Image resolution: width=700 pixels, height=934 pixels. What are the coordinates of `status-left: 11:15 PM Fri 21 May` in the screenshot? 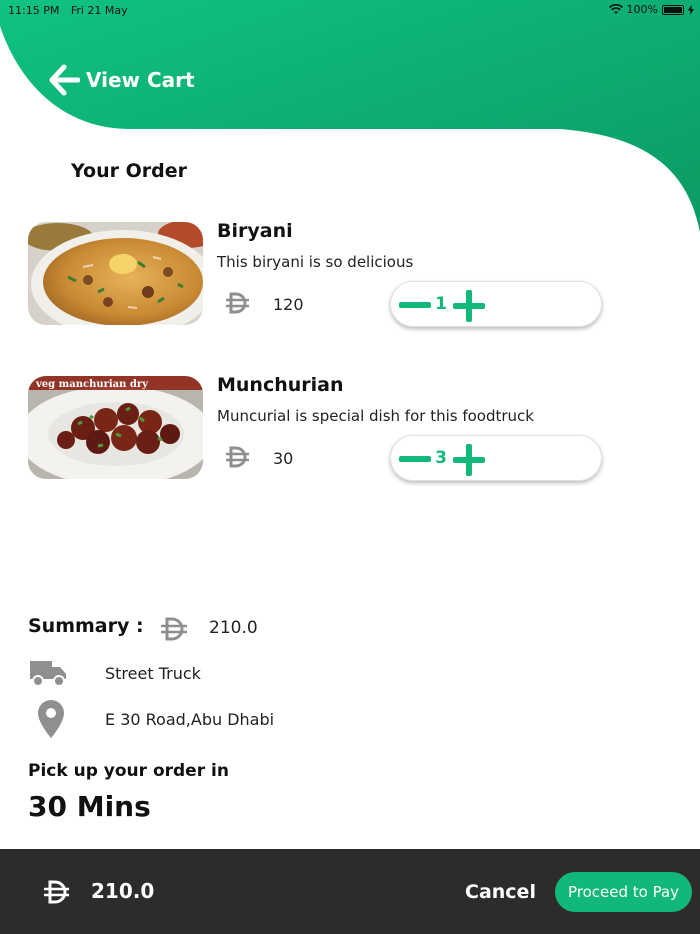 It's located at (72, 10).